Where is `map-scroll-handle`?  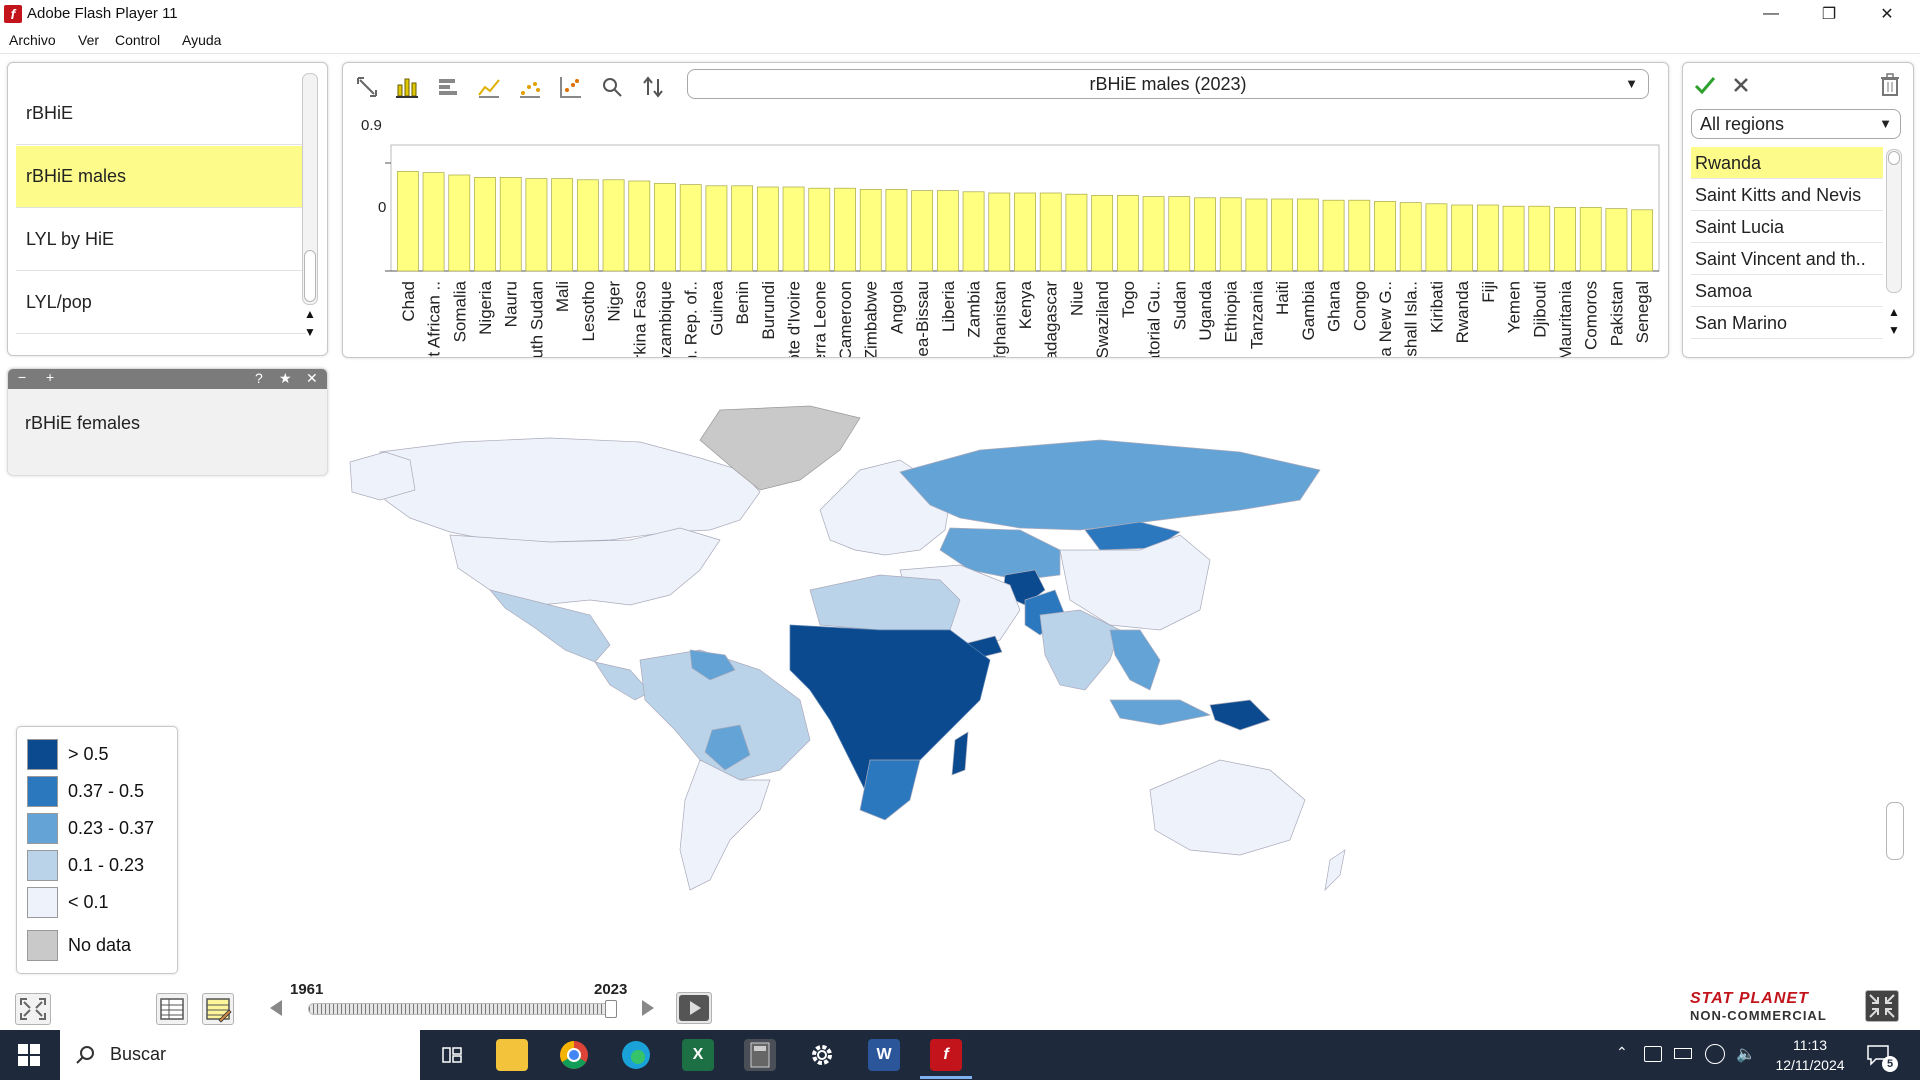 map-scroll-handle is located at coordinates (1895, 831).